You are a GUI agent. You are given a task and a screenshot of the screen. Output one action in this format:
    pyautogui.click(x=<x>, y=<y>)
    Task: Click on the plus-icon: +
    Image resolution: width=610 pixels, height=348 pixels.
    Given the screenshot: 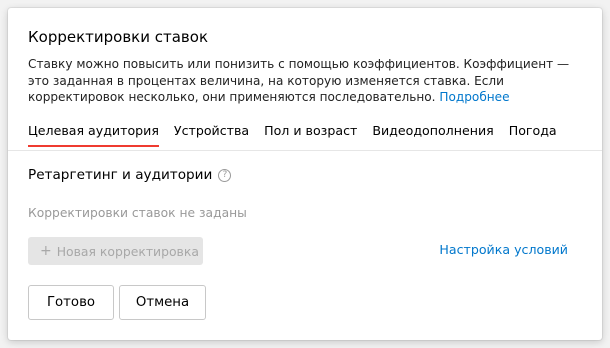 What is the action you would take?
    pyautogui.click(x=46, y=251)
    